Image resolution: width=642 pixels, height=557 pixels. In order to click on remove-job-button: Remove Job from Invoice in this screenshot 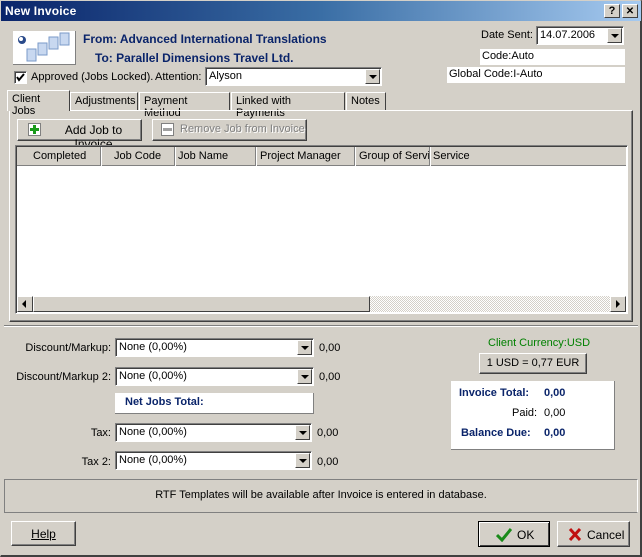, I will do `click(229, 130)`.